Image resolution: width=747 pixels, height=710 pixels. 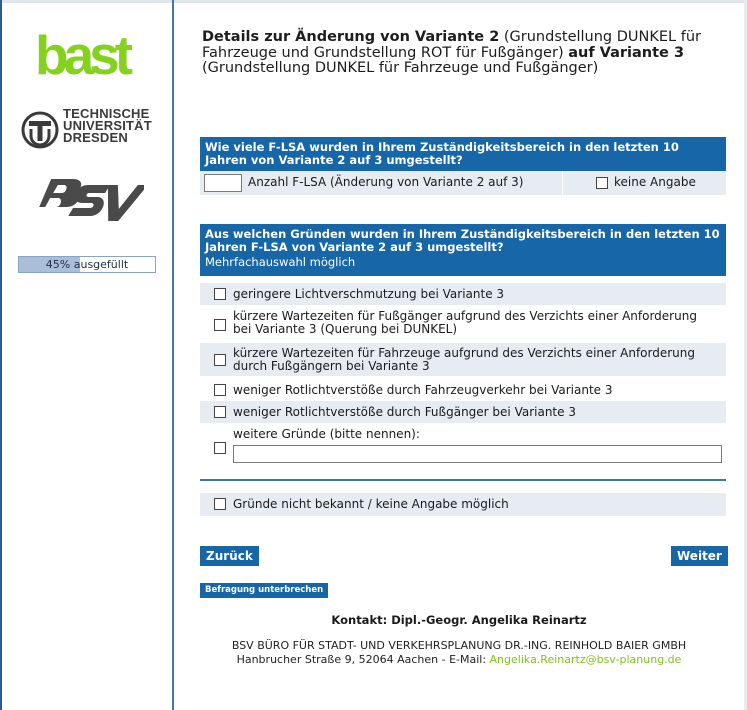 I want to click on no-answer-checkbox, so click(x=602, y=183).